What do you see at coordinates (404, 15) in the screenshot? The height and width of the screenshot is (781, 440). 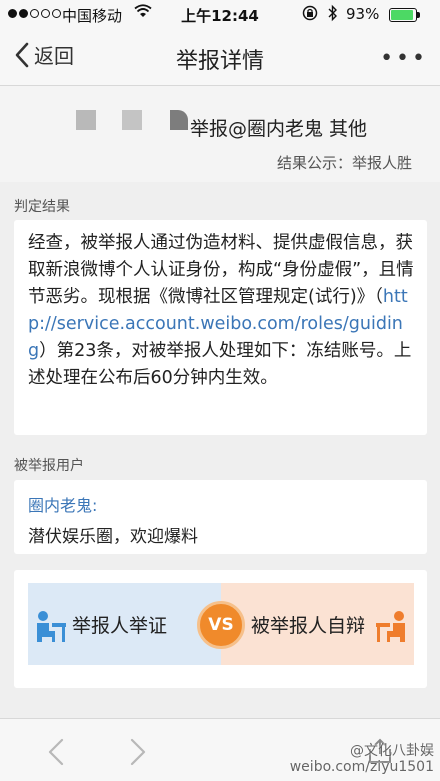 I see `battery-icon` at bounding box center [404, 15].